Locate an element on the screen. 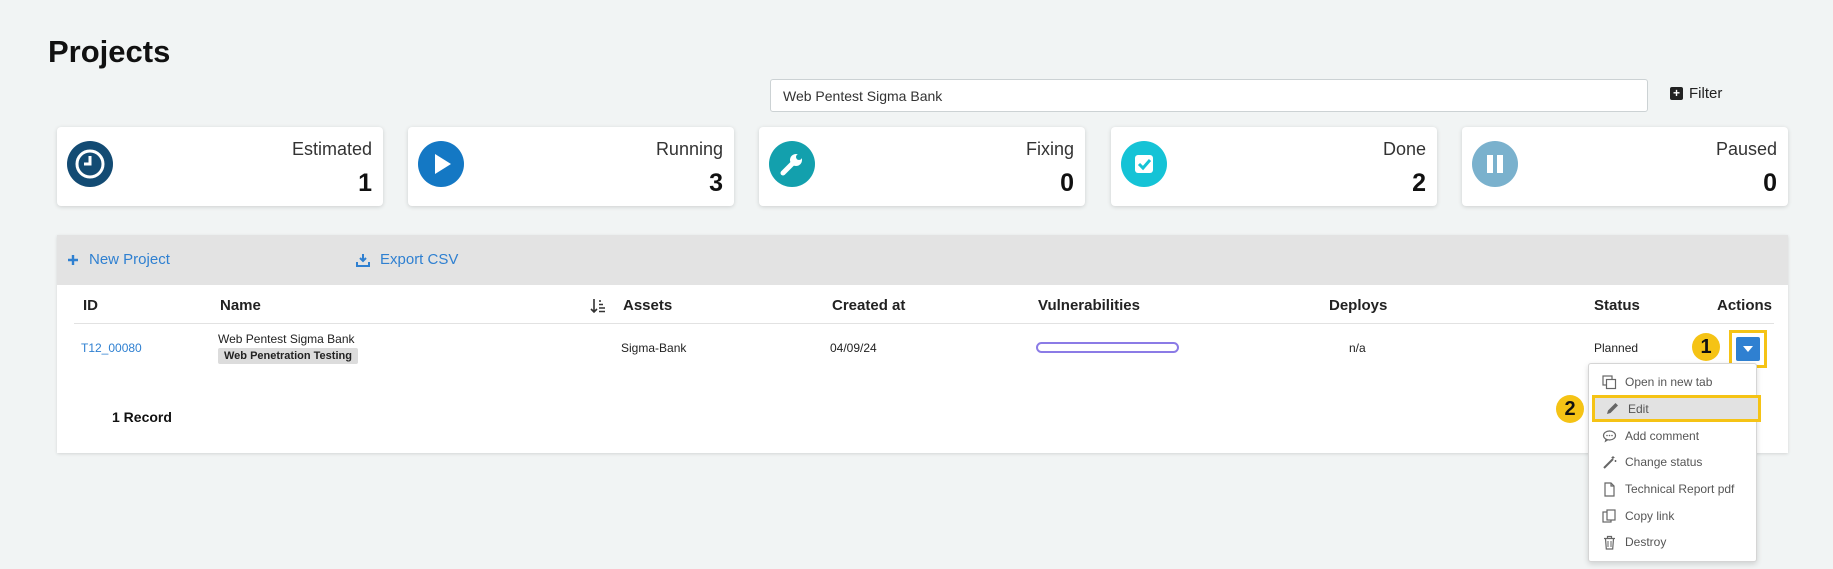  filter-label: Filter is located at coordinates (1706, 93).